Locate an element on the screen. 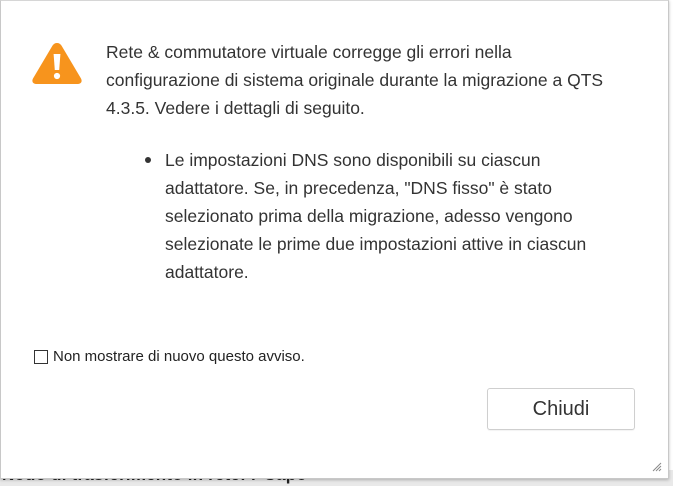 The width and height of the screenshot is (673, 486). dont-show-again-label: Non mostrare di nuovo questo avviso. is located at coordinates (179, 356).